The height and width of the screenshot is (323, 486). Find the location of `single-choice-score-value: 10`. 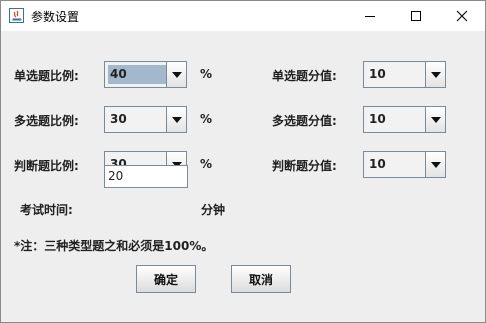

single-choice-score-value: 10 is located at coordinates (377, 74).